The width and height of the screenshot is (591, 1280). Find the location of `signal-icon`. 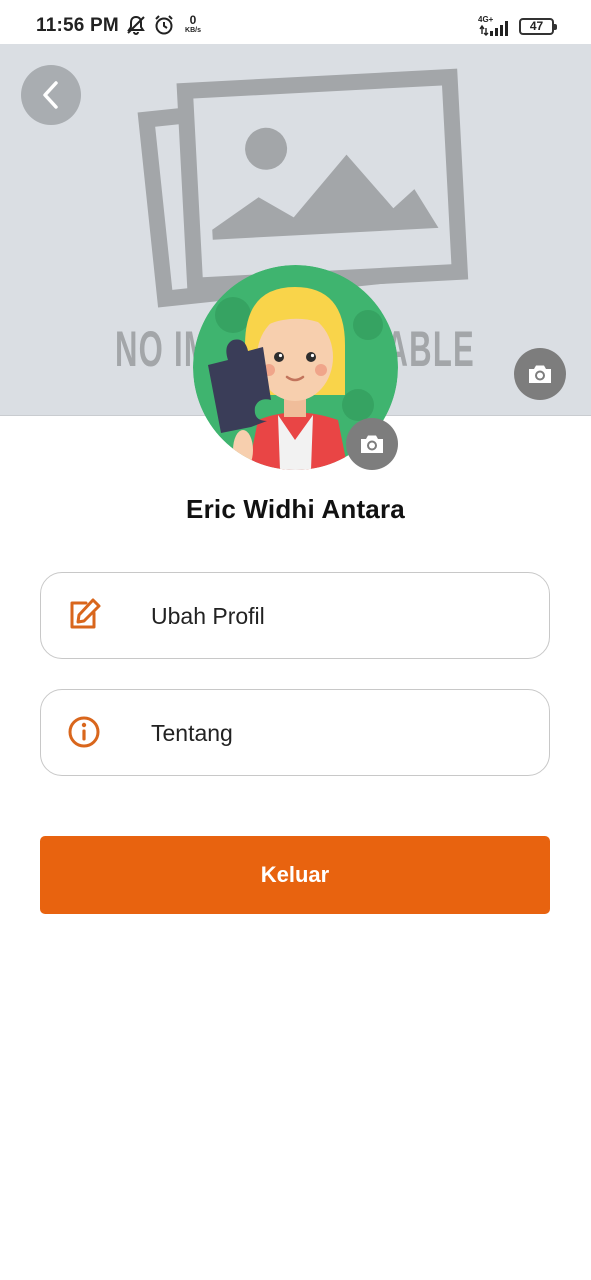

signal-icon is located at coordinates (493, 28).